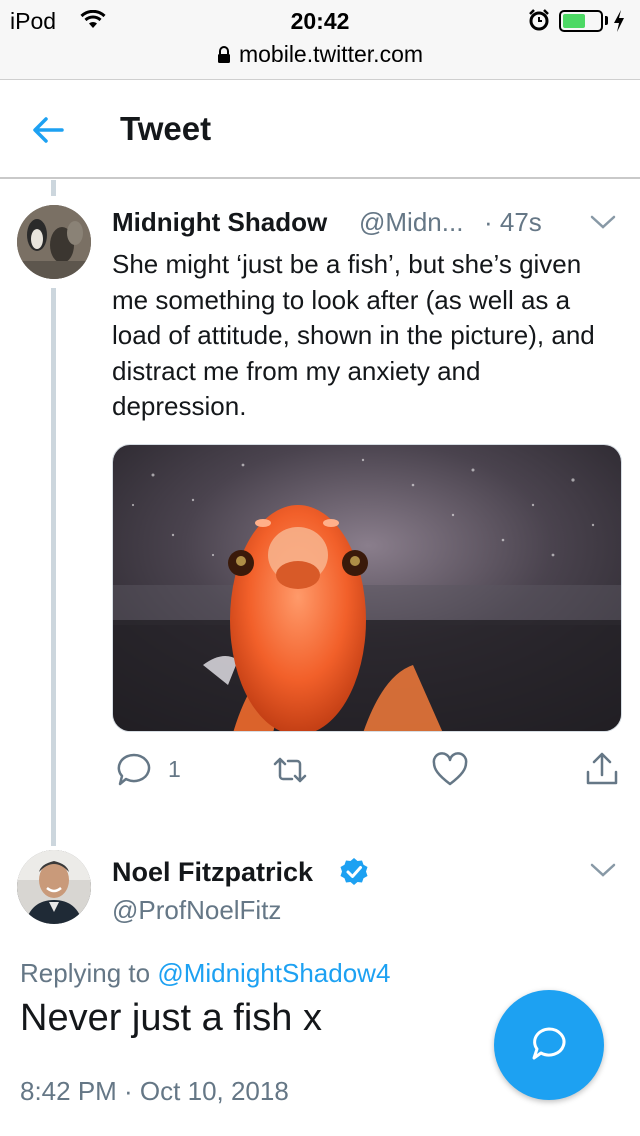 The width and height of the screenshot is (640, 1136). Describe the element at coordinates (290, 772) in the screenshot. I see `retweet-icon` at that location.